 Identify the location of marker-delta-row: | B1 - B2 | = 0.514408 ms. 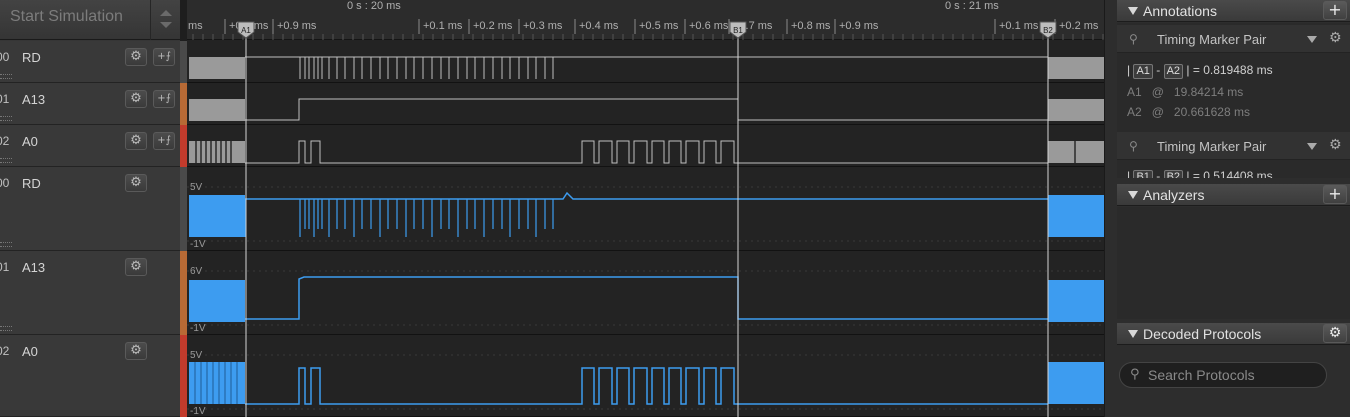
(1200, 173).